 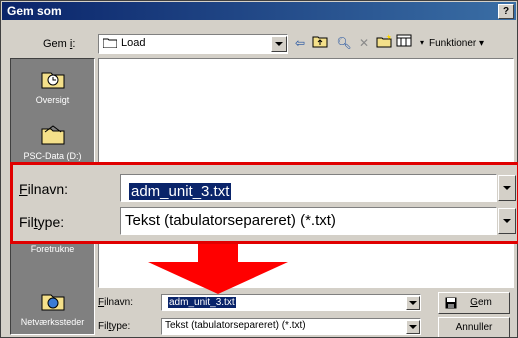 What do you see at coordinates (344, 43) in the screenshot?
I see `search-web-icon: 🔍︎` at bounding box center [344, 43].